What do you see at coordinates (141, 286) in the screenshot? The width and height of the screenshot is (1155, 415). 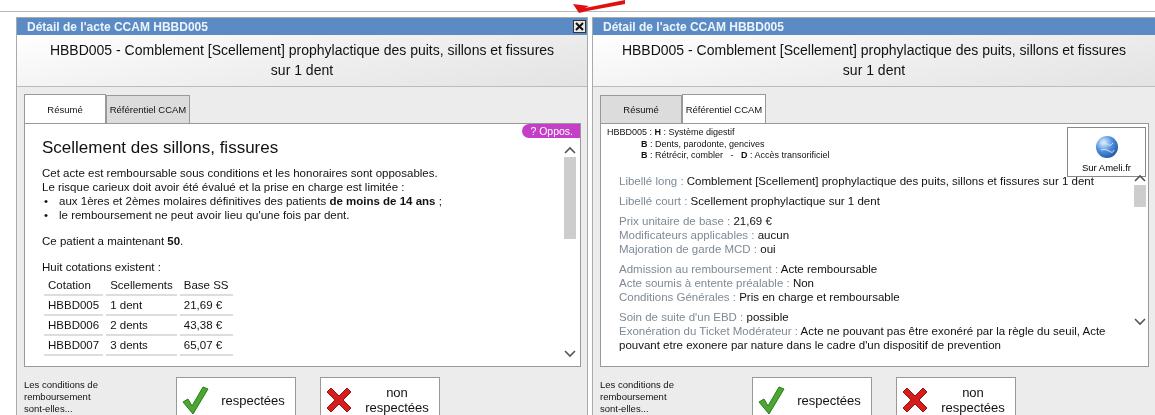 I see `column-header: Scellements` at bounding box center [141, 286].